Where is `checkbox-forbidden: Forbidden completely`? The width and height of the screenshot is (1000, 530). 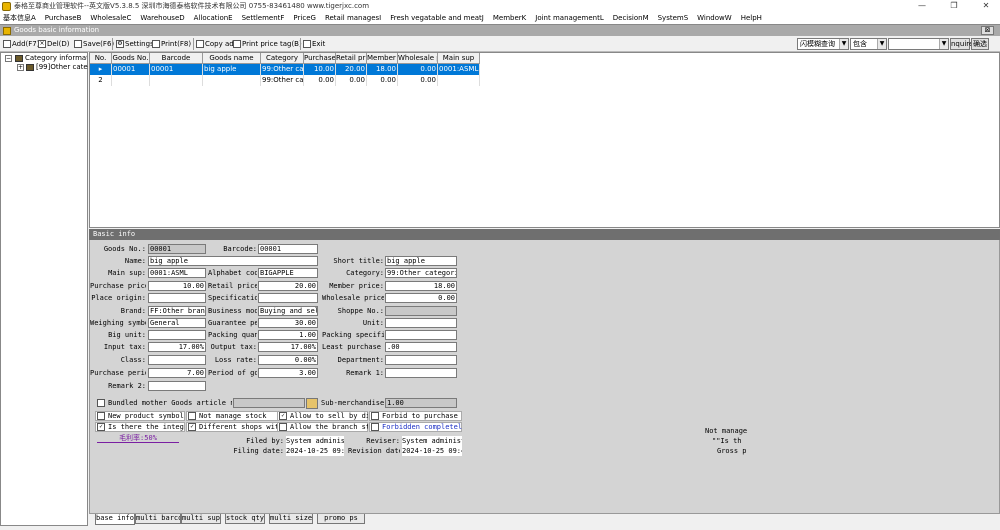 checkbox-forbidden: Forbidden completely is located at coordinates (416, 427).